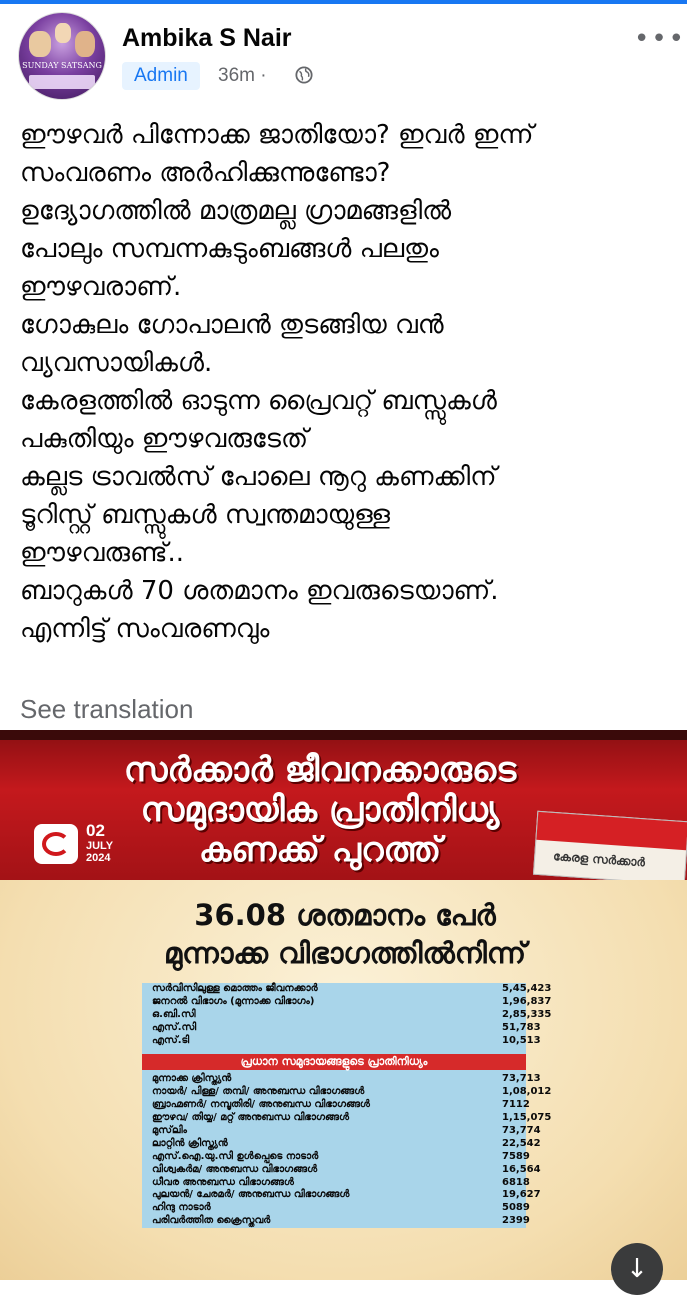  I want to click on row-value: 6818, so click(516, 1182).